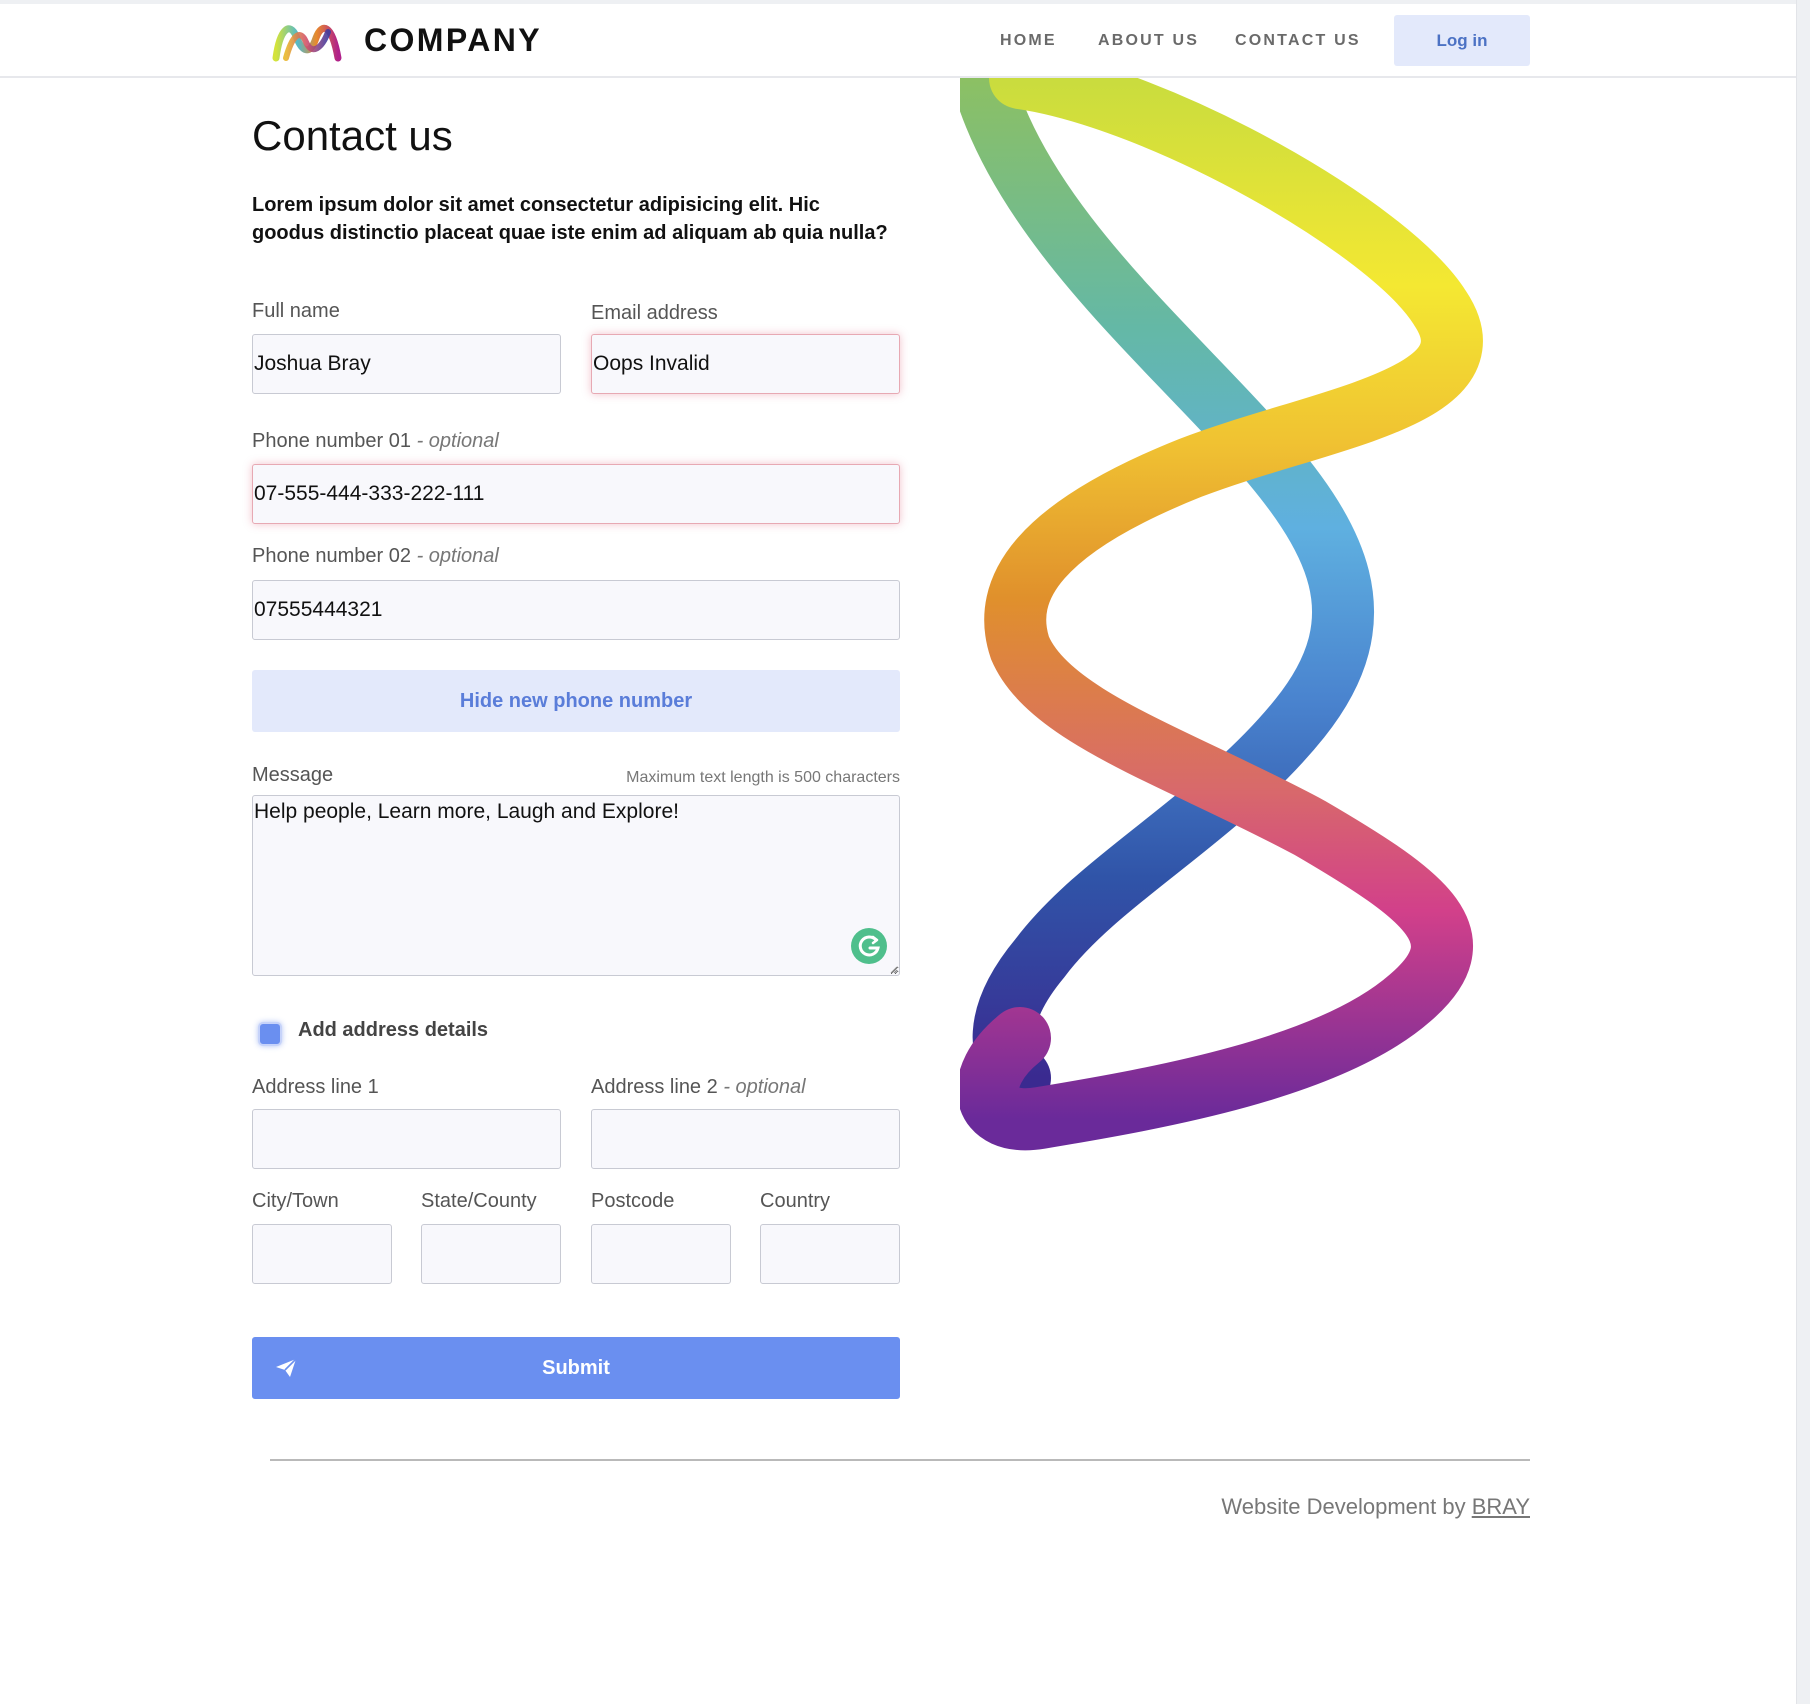 The height and width of the screenshot is (1704, 1810). What do you see at coordinates (576, 610) in the screenshot?
I see `phone2-input` at bounding box center [576, 610].